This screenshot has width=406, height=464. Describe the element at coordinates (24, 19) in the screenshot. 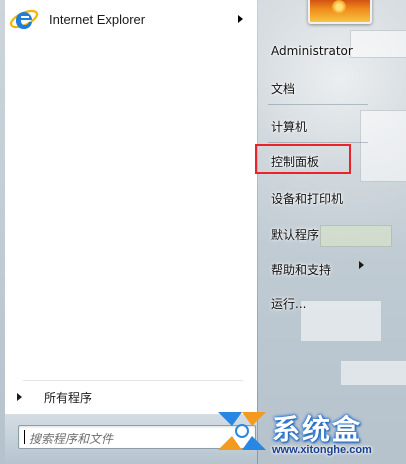

I see `internet-explorer-icon` at that location.